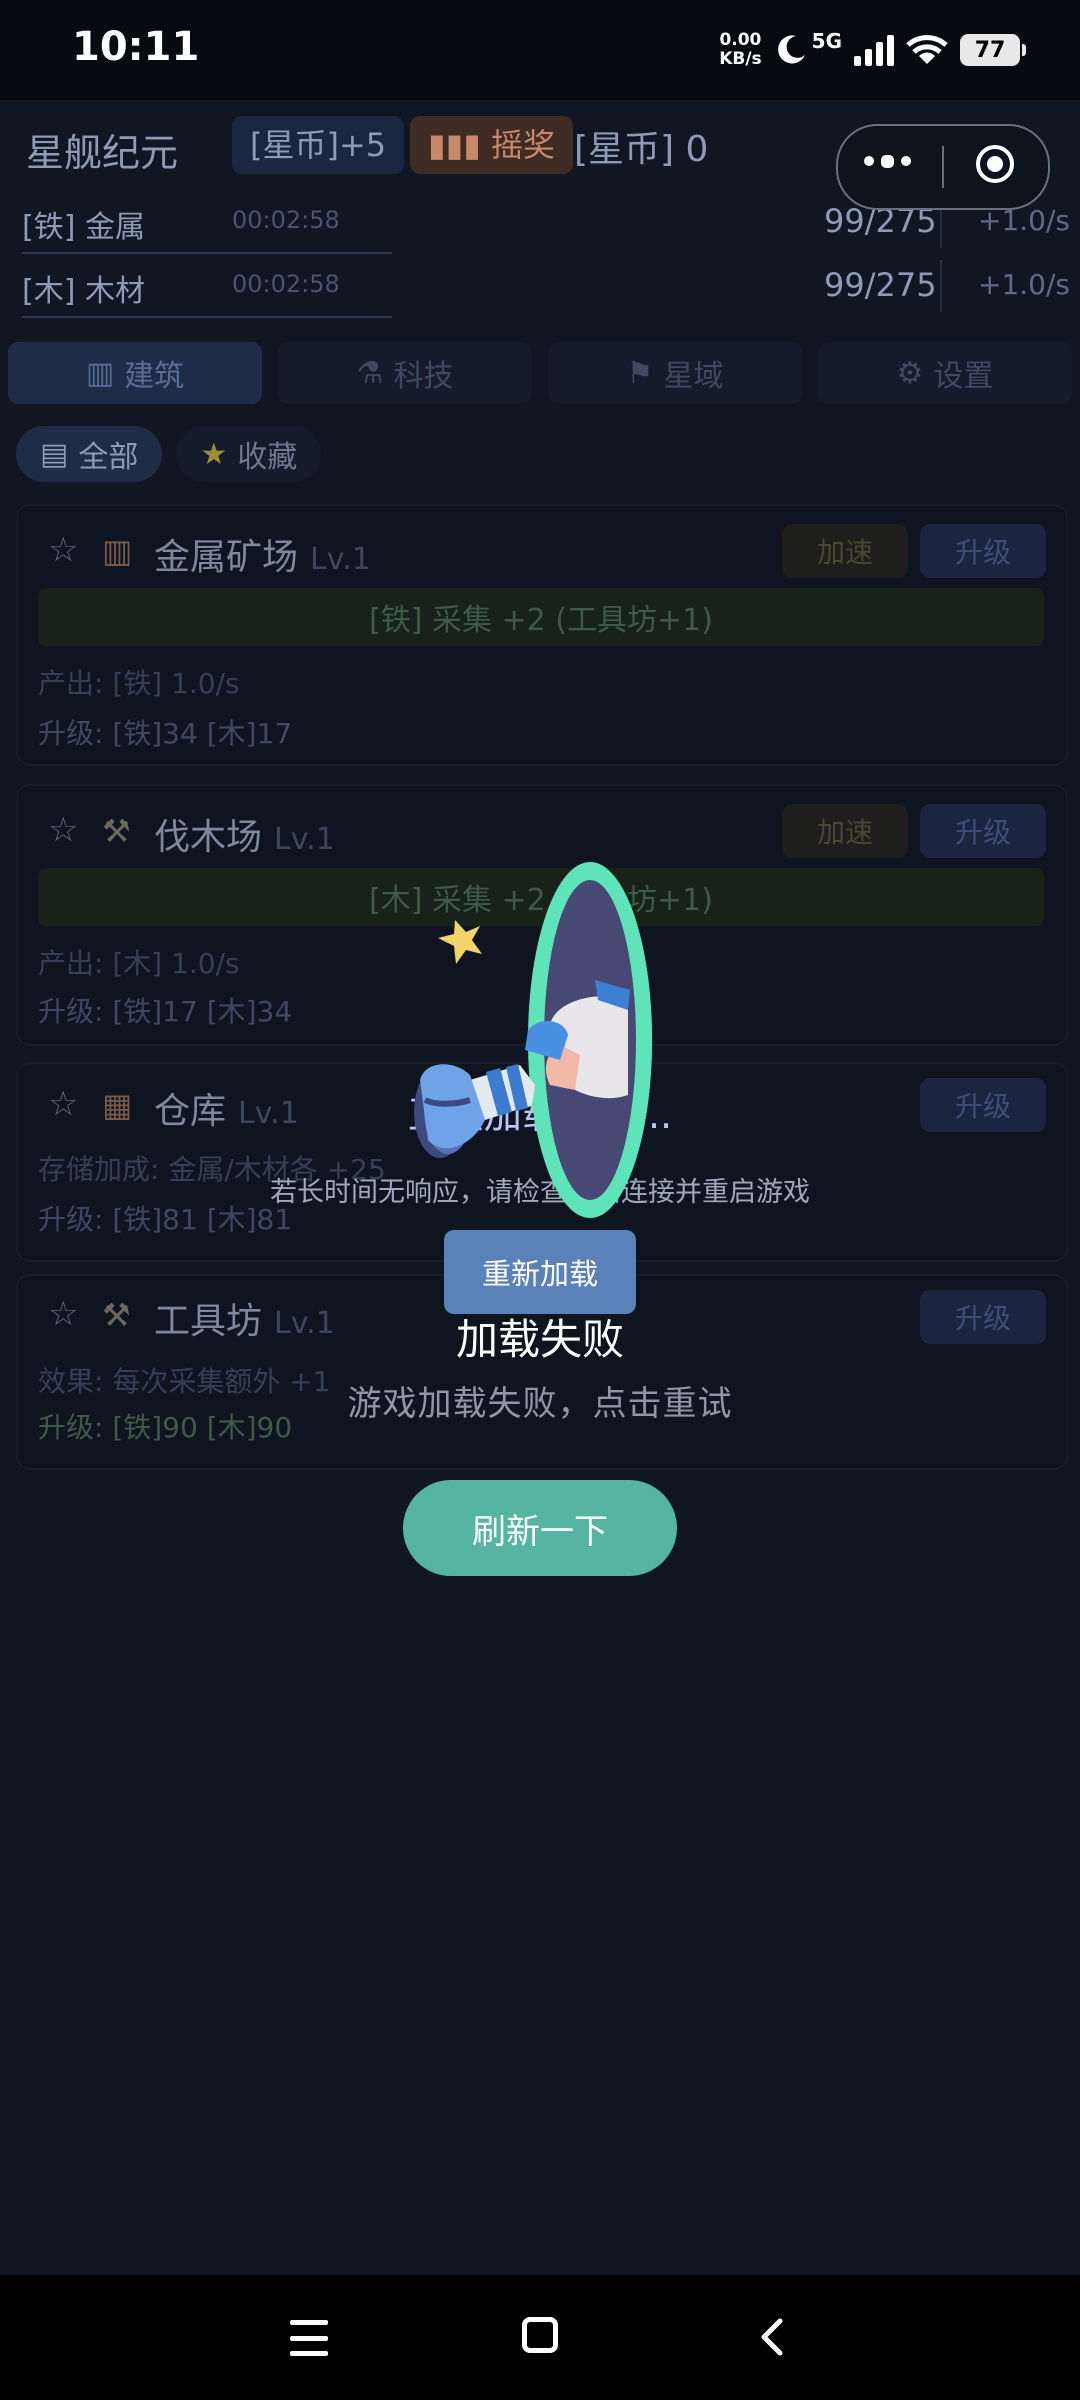 This screenshot has width=1080, height=2400. What do you see at coordinates (54, 454) in the screenshot?
I see `clipboard-icon: ▤` at bounding box center [54, 454].